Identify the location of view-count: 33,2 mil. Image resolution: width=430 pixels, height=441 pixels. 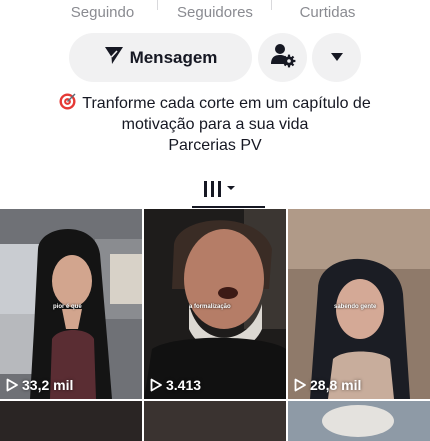
(39, 385).